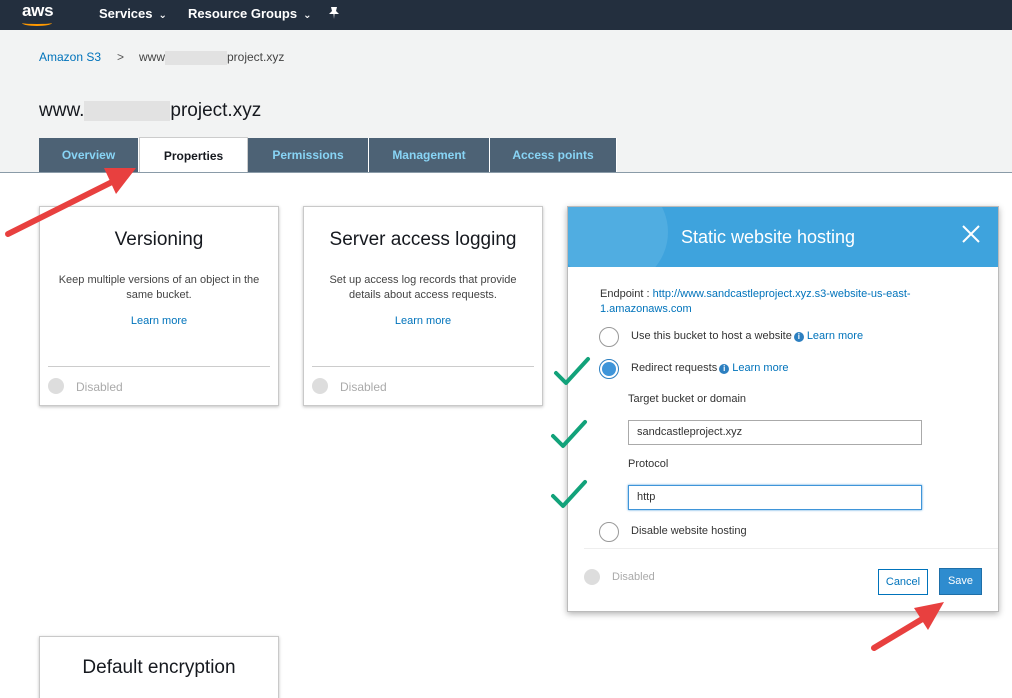  What do you see at coordinates (423, 239) in the screenshot?
I see `card-title: Server access logging` at bounding box center [423, 239].